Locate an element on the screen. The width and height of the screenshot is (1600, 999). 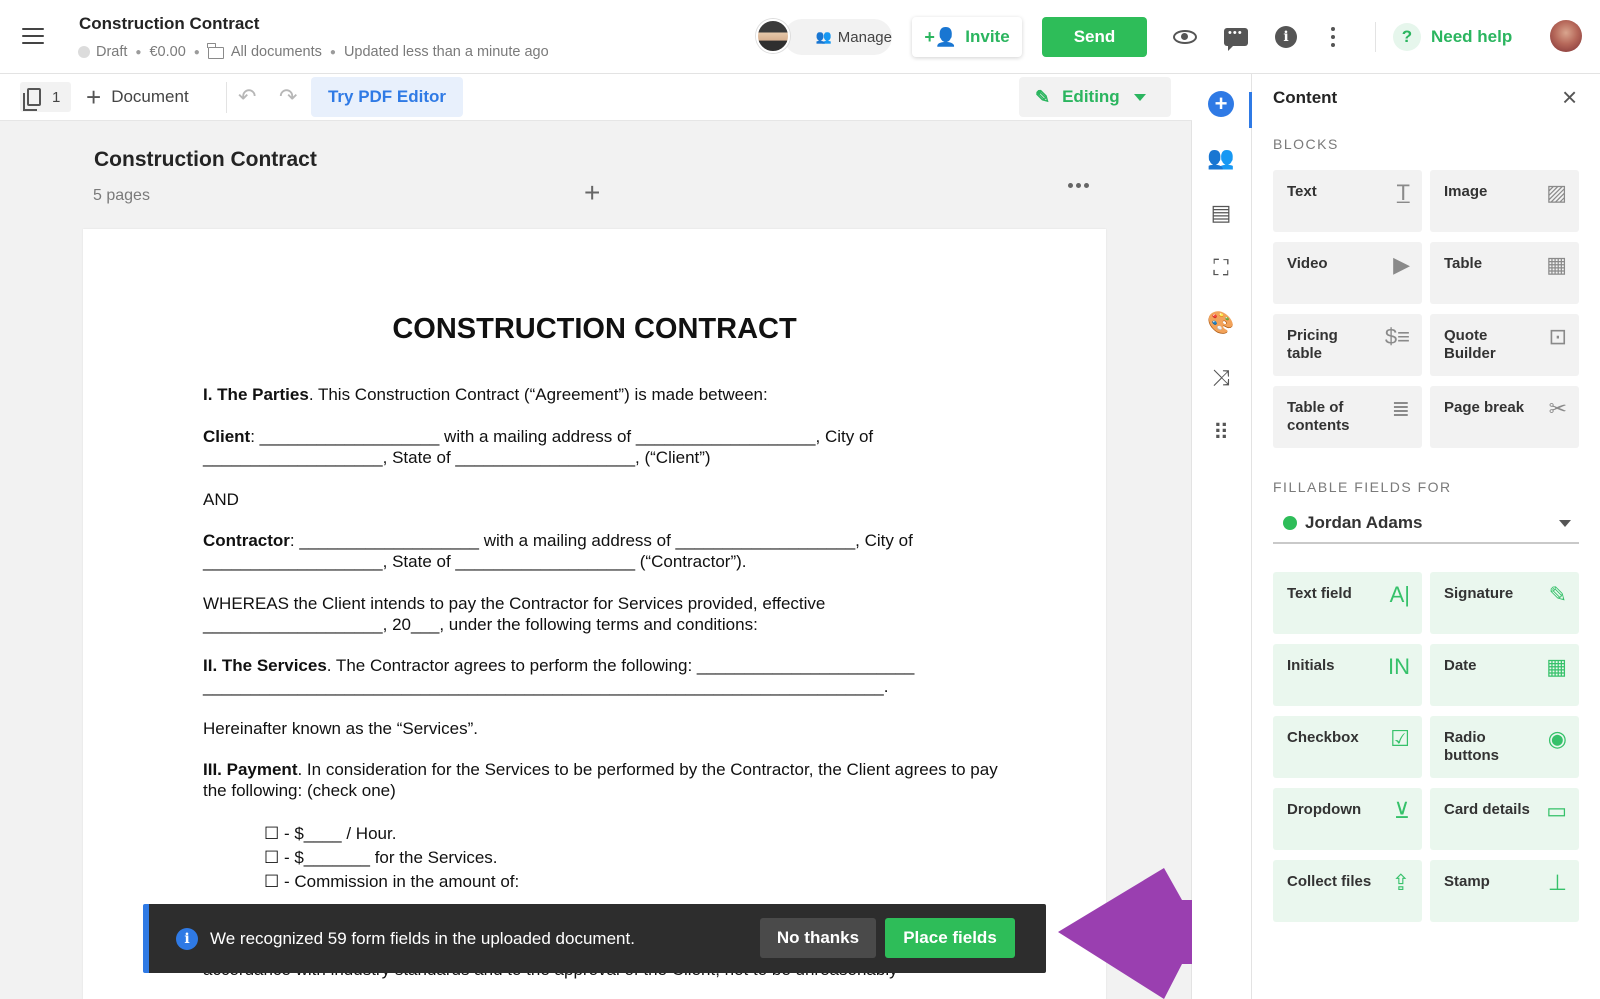
checkbox-icon: ☑ is located at coordinates (1400, 738).